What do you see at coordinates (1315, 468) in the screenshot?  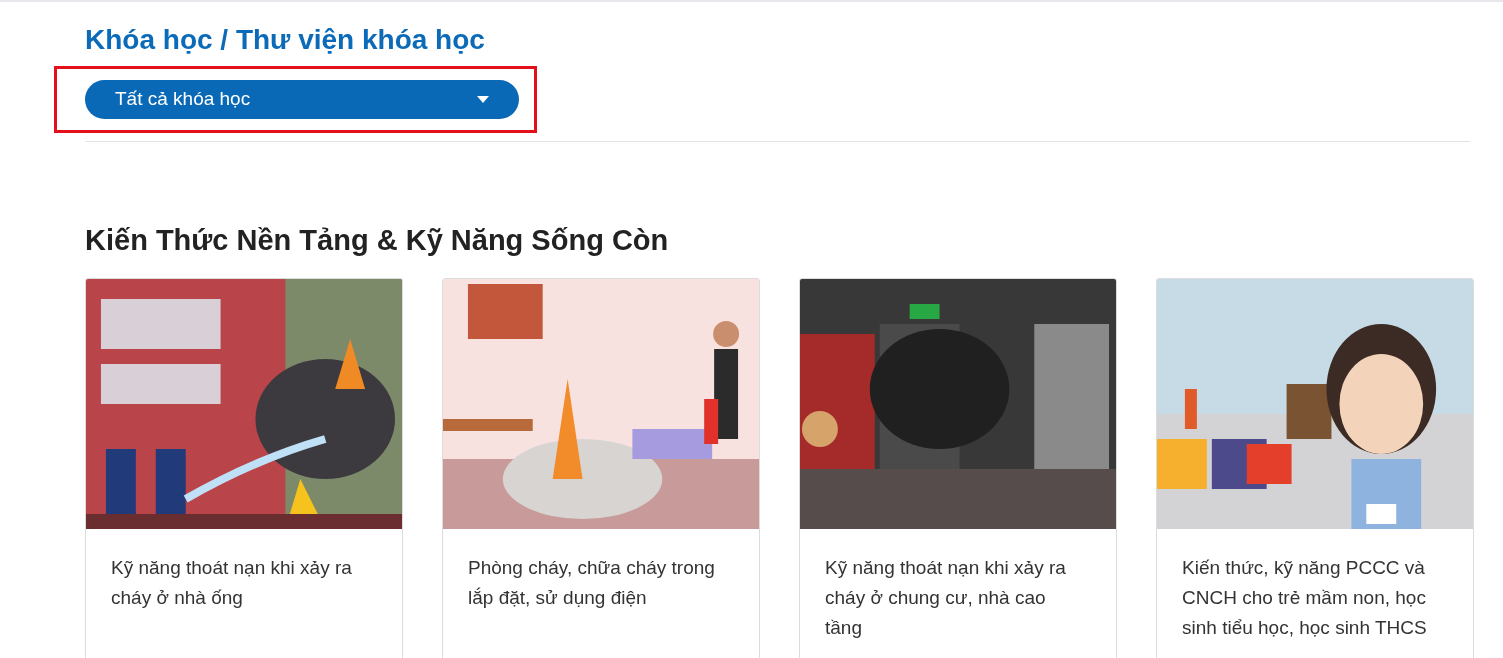 I see `course-card: Kiến thức, kỹ năng PCCC và CNCH cho trẻ mầm non, học sinh tiểu học, học sinh THCS` at bounding box center [1315, 468].